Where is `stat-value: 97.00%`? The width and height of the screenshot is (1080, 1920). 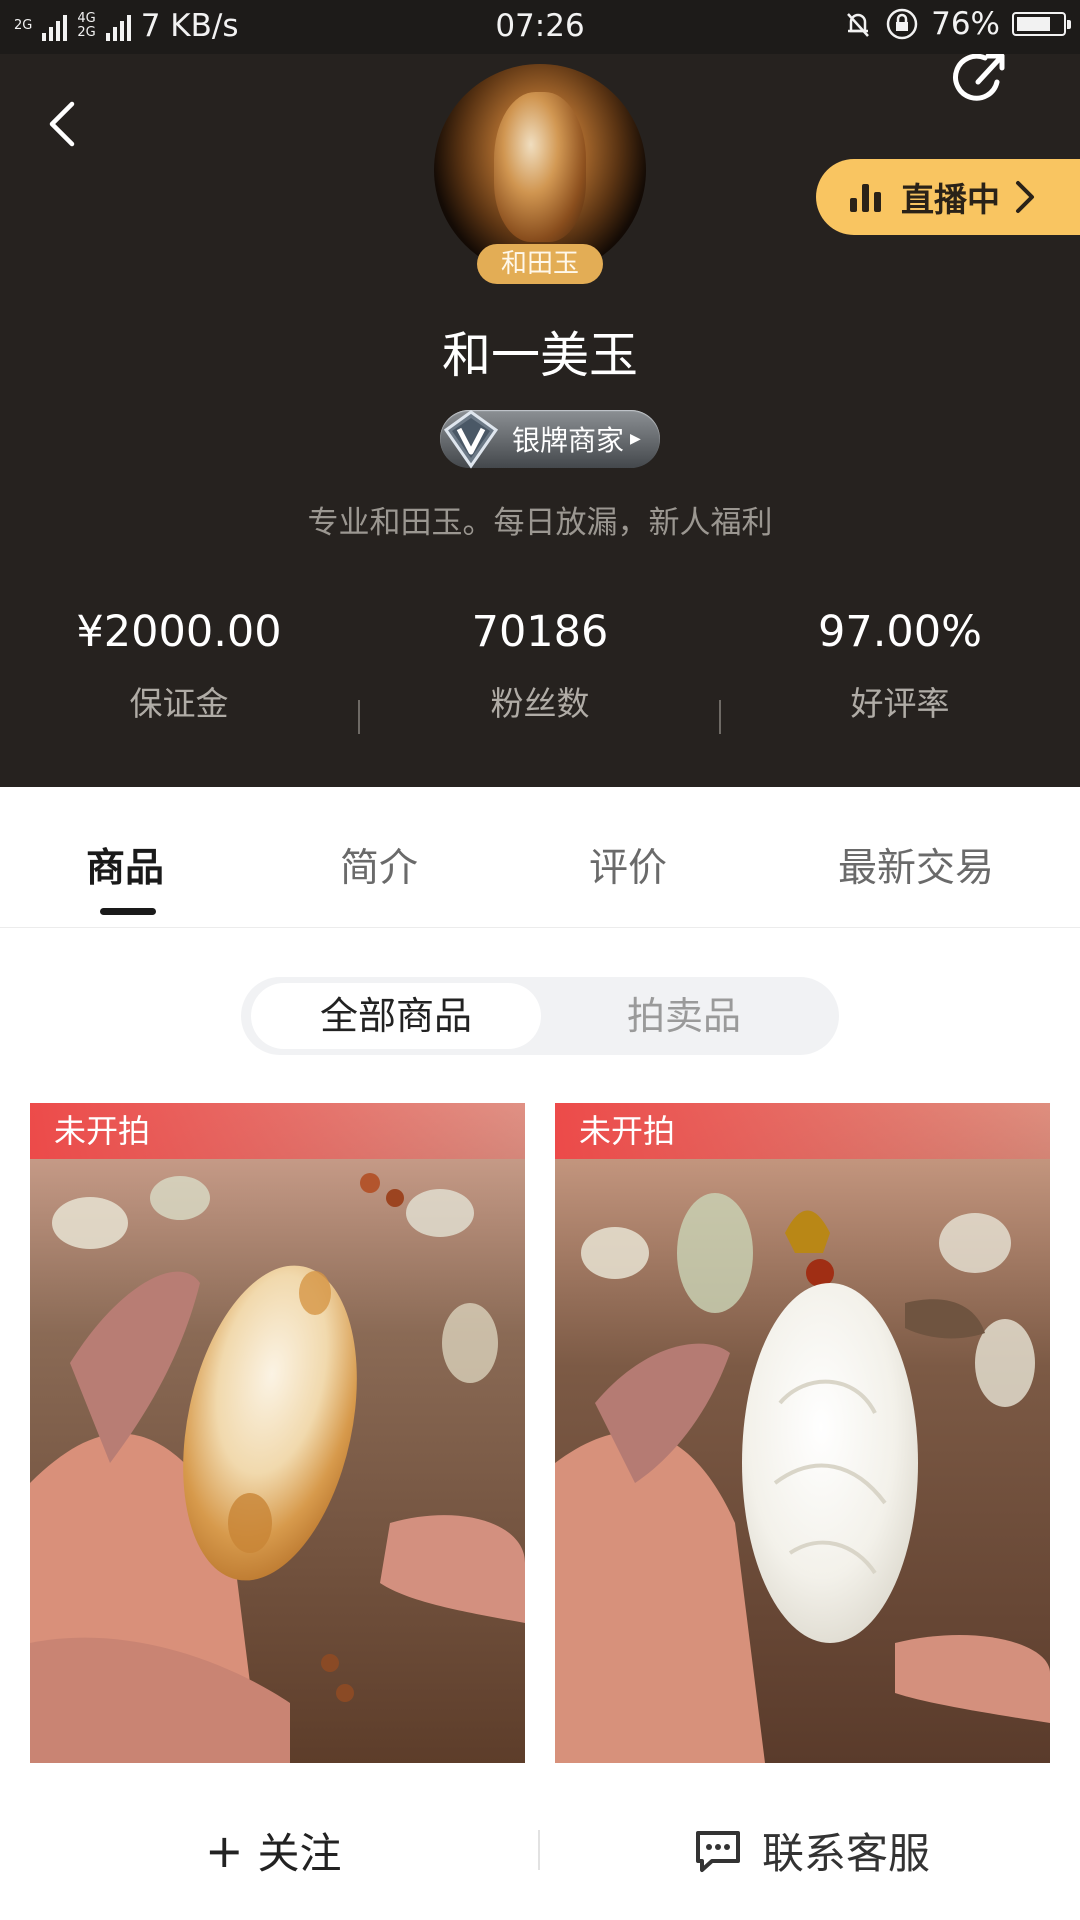 stat-value: 97.00% is located at coordinates (900, 632).